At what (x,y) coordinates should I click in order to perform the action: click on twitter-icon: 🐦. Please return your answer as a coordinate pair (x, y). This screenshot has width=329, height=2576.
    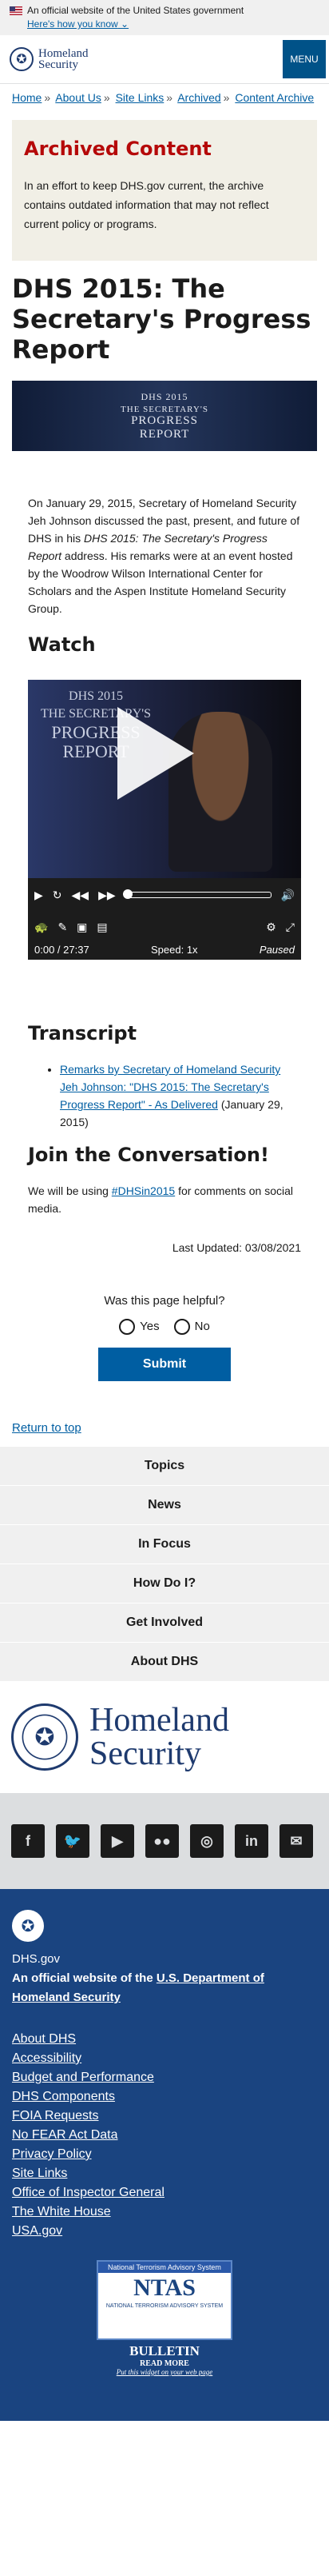
    Looking at the image, I should click on (72, 1841).